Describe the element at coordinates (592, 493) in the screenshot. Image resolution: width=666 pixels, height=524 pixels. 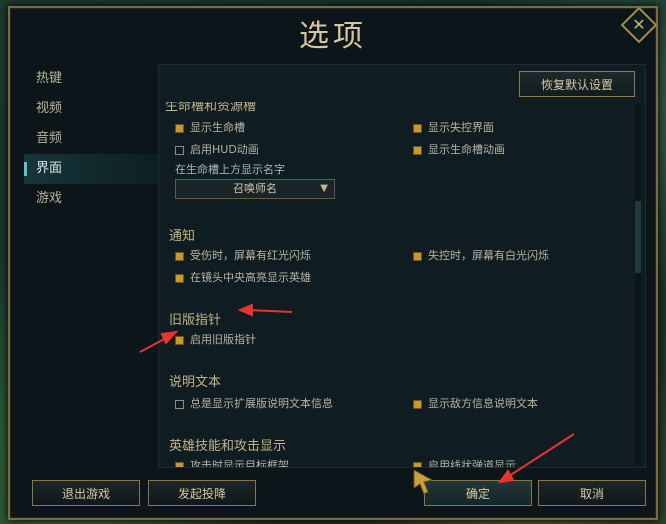
I see `cancel-button: 取消` at that location.